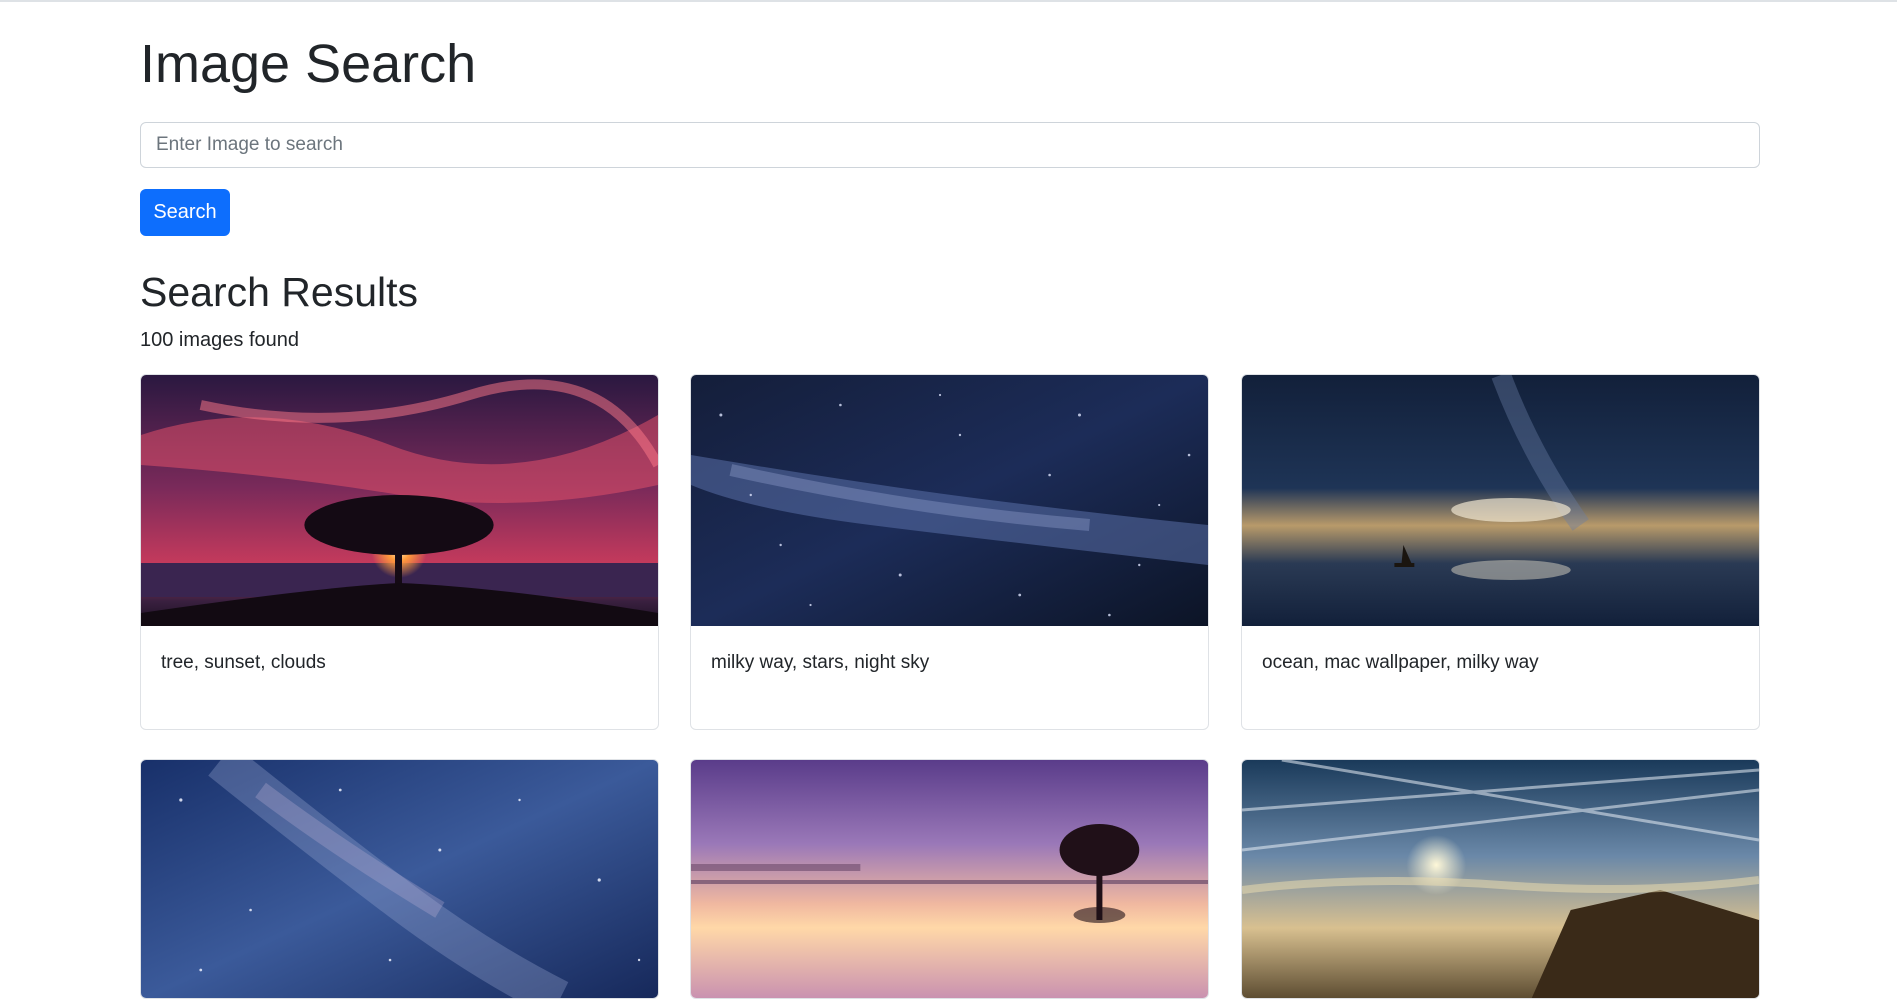 This screenshot has height=999, width=1897. What do you see at coordinates (185, 212) in the screenshot?
I see `search-button: Search` at bounding box center [185, 212].